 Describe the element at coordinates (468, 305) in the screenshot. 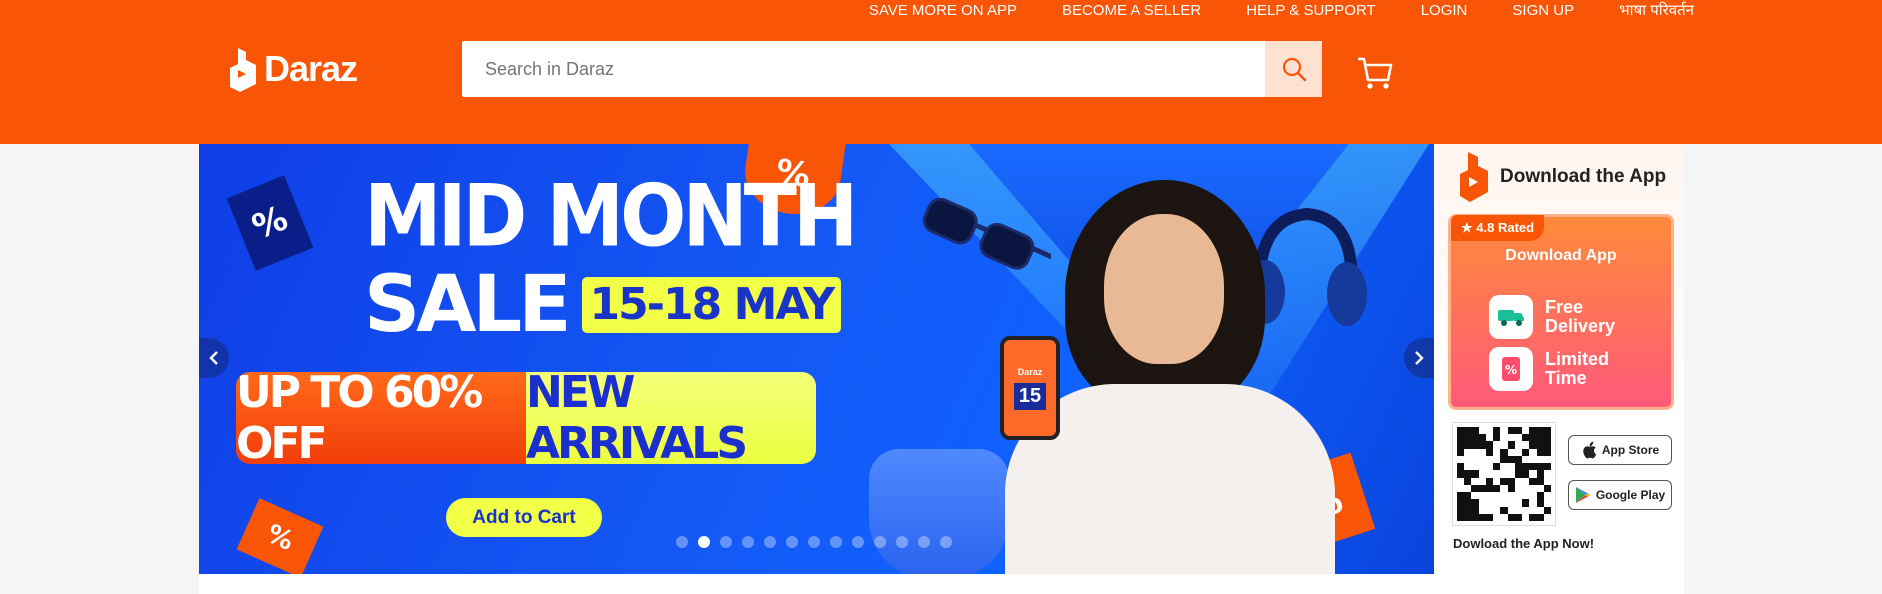

I see `headline-line2: SALE` at that location.